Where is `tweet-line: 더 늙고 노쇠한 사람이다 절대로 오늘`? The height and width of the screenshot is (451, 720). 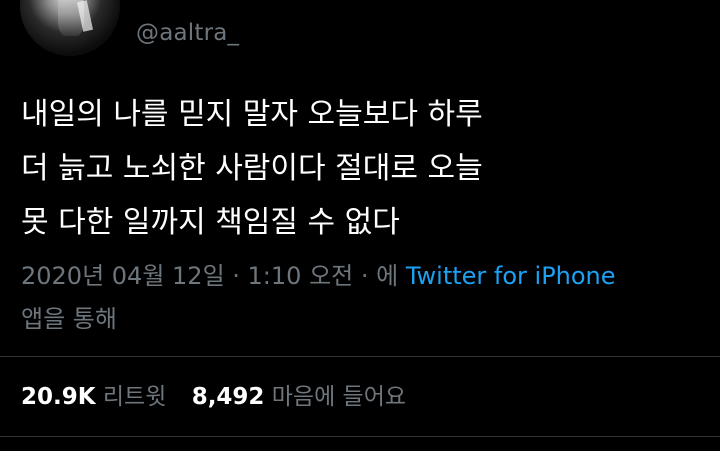 tweet-line: 더 늙고 노쇠한 사람이다 절대로 오늘 is located at coordinates (252, 168).